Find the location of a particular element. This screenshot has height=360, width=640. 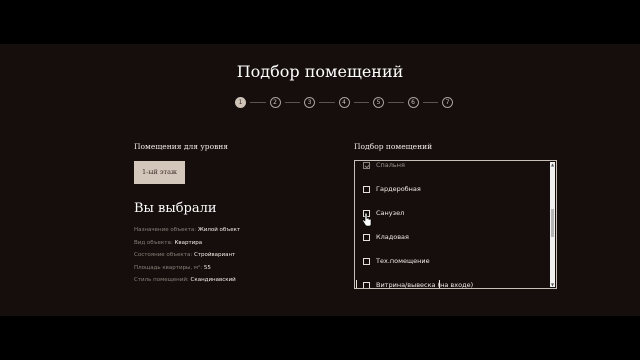

hand-pointer-icon is located at coordinates (367, 220).